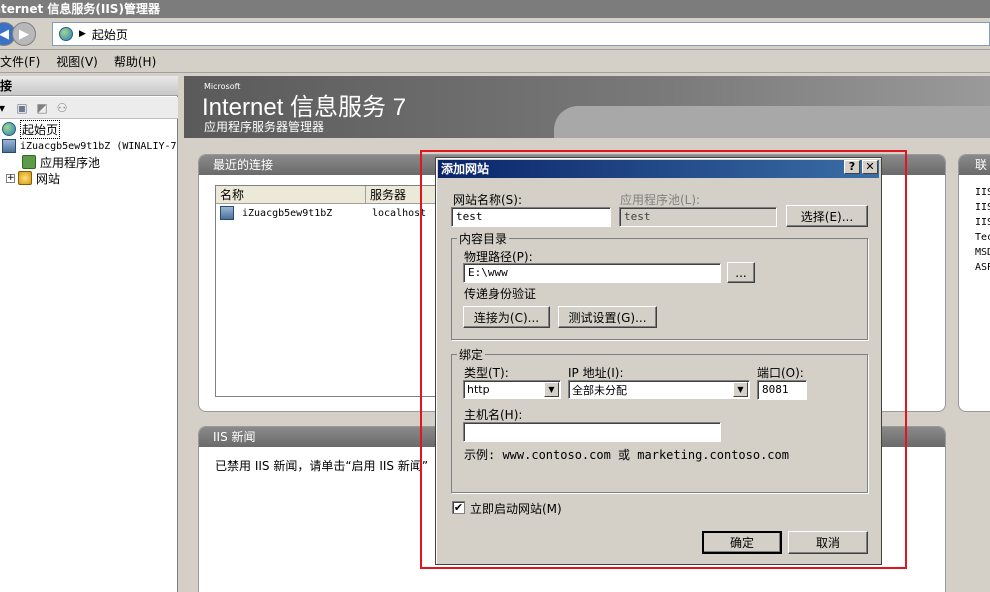 The height and width of the screenshot is (592, 990). Describe the element at coordinates (264, 127) in the screenshot. I see `banner-subtitle: 应用程序服务器管理器` at that location.